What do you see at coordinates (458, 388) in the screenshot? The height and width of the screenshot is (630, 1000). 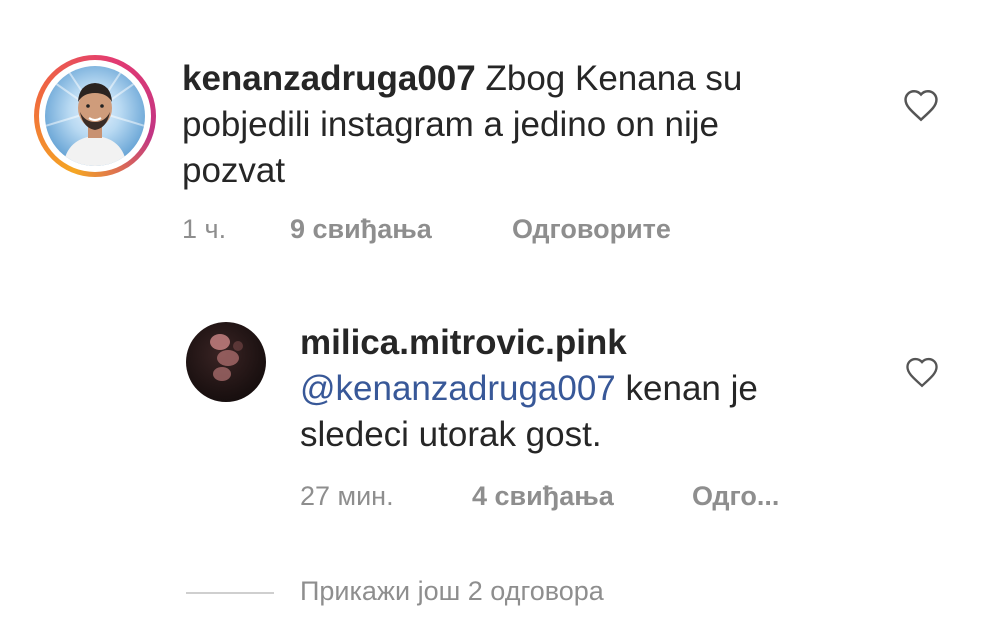 I see `mention-link: @kenanzadruga007` at bounding box center [458, 388].